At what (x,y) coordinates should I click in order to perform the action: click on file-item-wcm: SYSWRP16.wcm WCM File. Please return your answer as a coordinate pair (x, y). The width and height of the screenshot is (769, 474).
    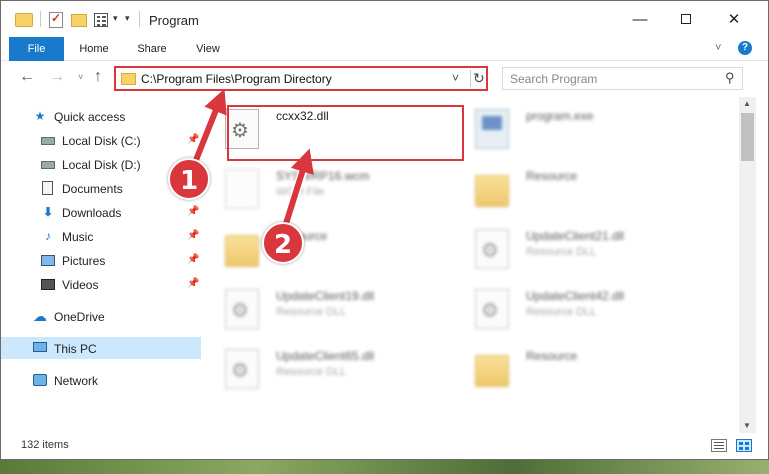
    Looking at the image, I should click on (325, 185).